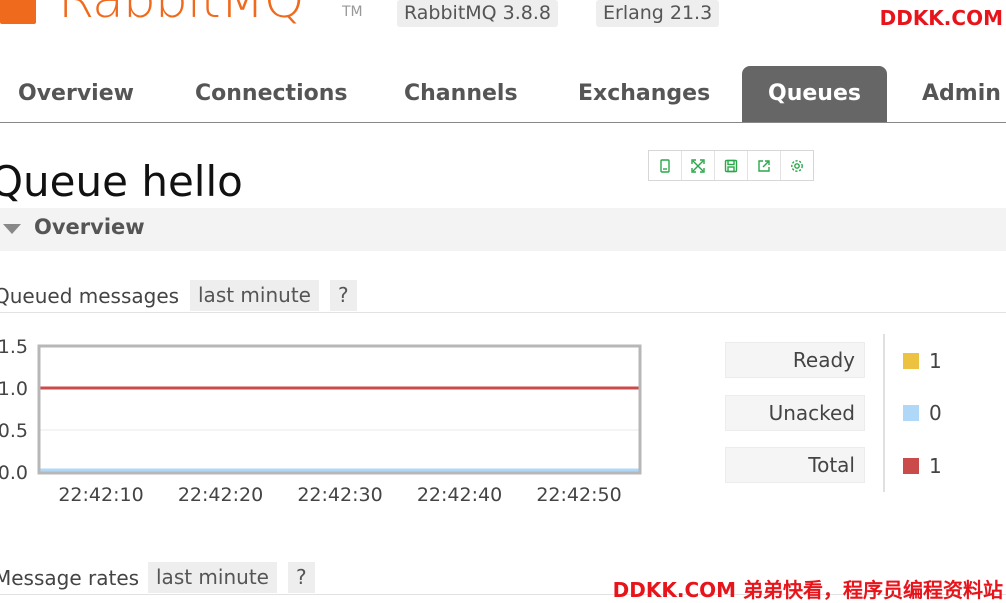 The width and height of the screenshot is (1006, 603). Describe the element at coordinates (911, 413) in the screenshot. I see `unacked-swatch` at that location.